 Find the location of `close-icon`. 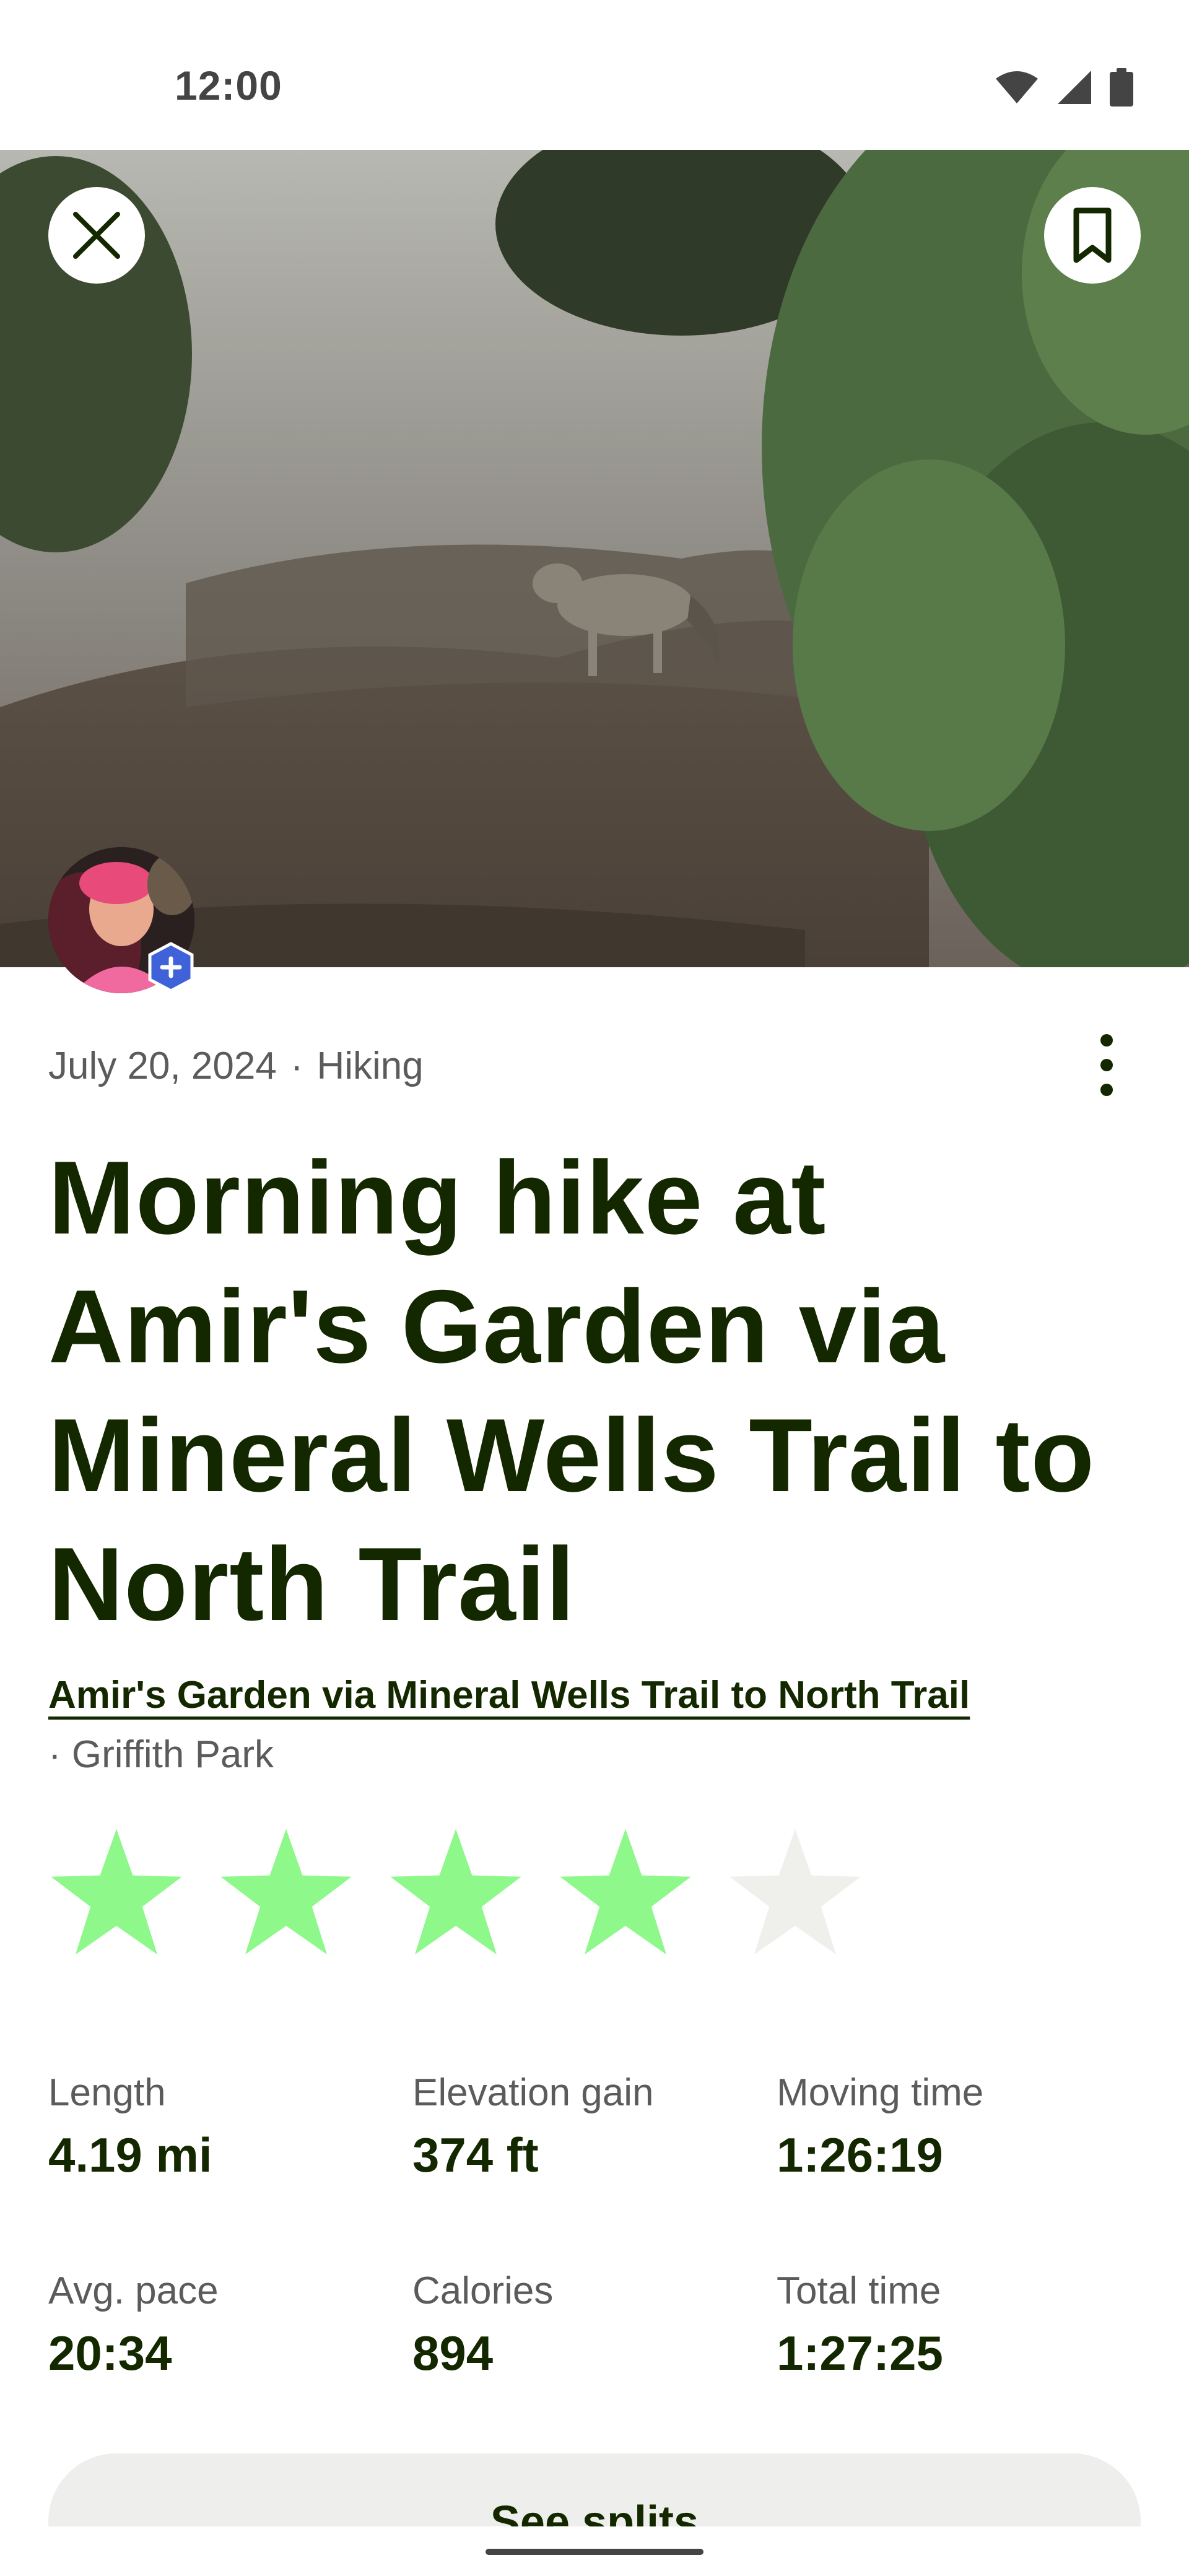

close-icon is located at coordinates (96, 235).